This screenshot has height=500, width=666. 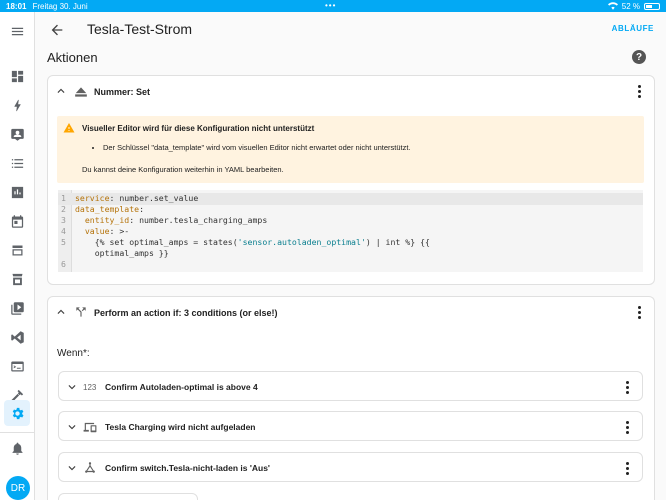 I want to click on condition-row: Tesla Charging wird nicht aufgeladen, so click(x=350, y=426).